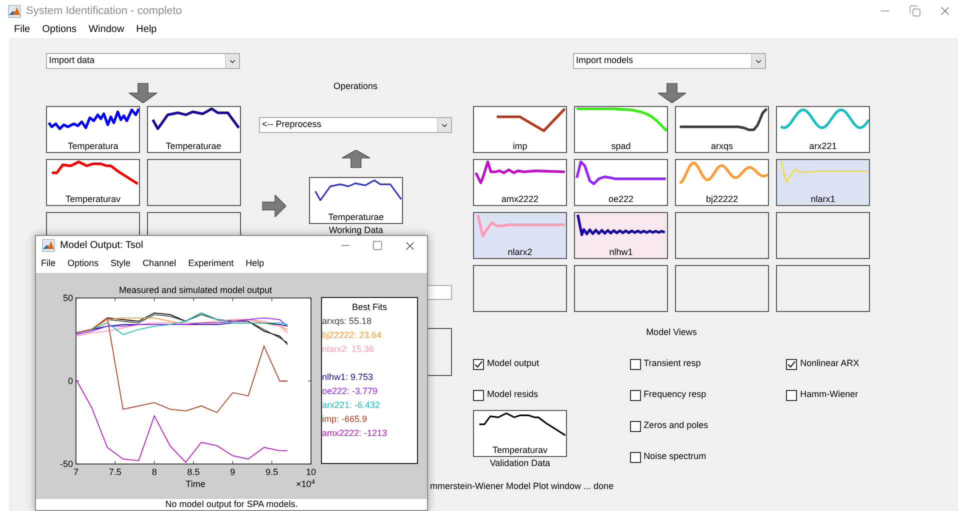 This screenshot has width=958, height=511. What do you see at coordinates (350, 391) in the screenshot?
I see `legend-entry: oe222: -3.779` at bounding box center [350, 391].